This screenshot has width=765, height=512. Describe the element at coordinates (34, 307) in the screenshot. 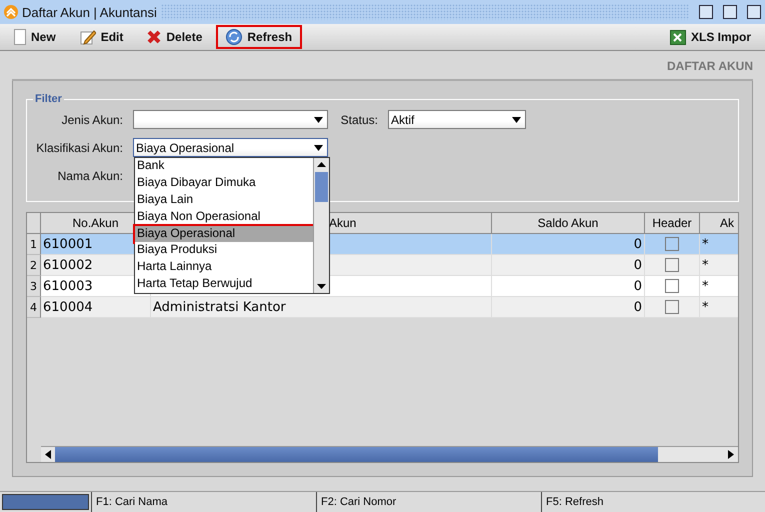

I see `row-number: 4` at that location.